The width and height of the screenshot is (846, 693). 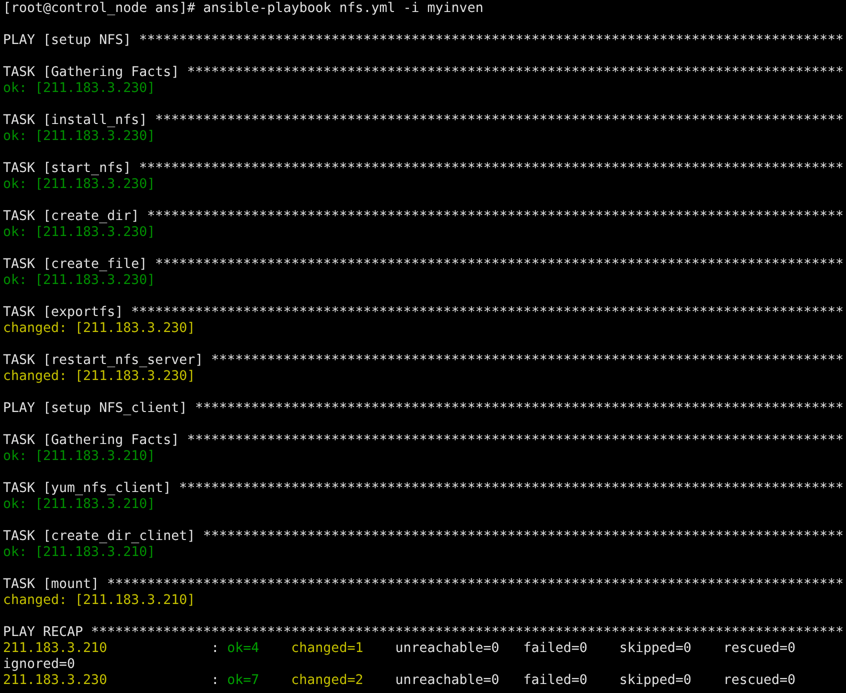 I want to click on recap-stat: changed=2, so click(x=327, y=680).